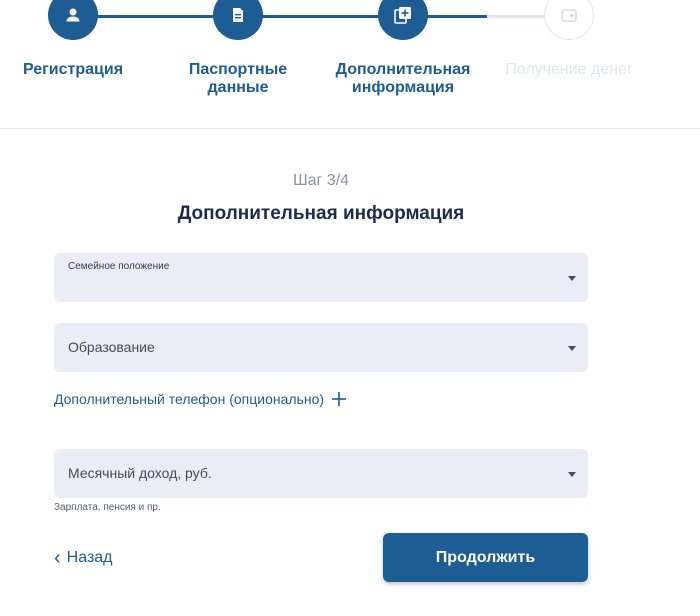 The height and width of the screenshot is (616, 700). I want to click on back-label: Назад, so click(89, 557).